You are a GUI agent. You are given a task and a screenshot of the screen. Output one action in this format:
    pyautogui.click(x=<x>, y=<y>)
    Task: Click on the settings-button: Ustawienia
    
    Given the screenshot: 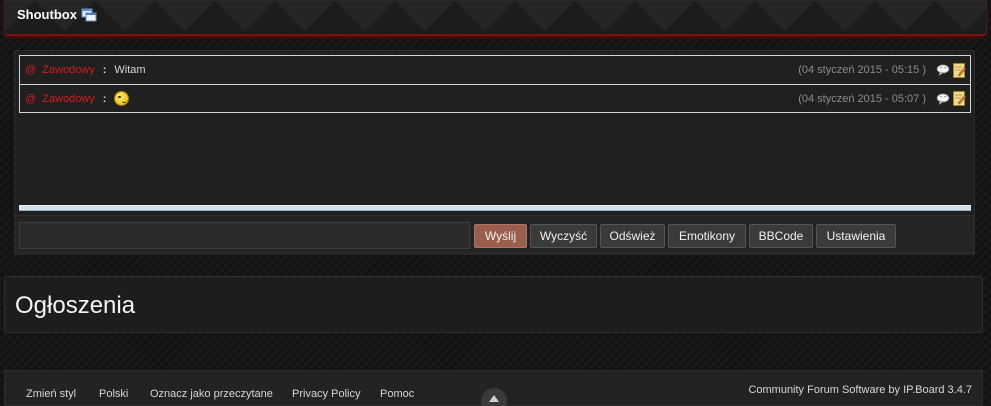 What is the action you would take?
    pyautogui.click(x=856, y=236)
    